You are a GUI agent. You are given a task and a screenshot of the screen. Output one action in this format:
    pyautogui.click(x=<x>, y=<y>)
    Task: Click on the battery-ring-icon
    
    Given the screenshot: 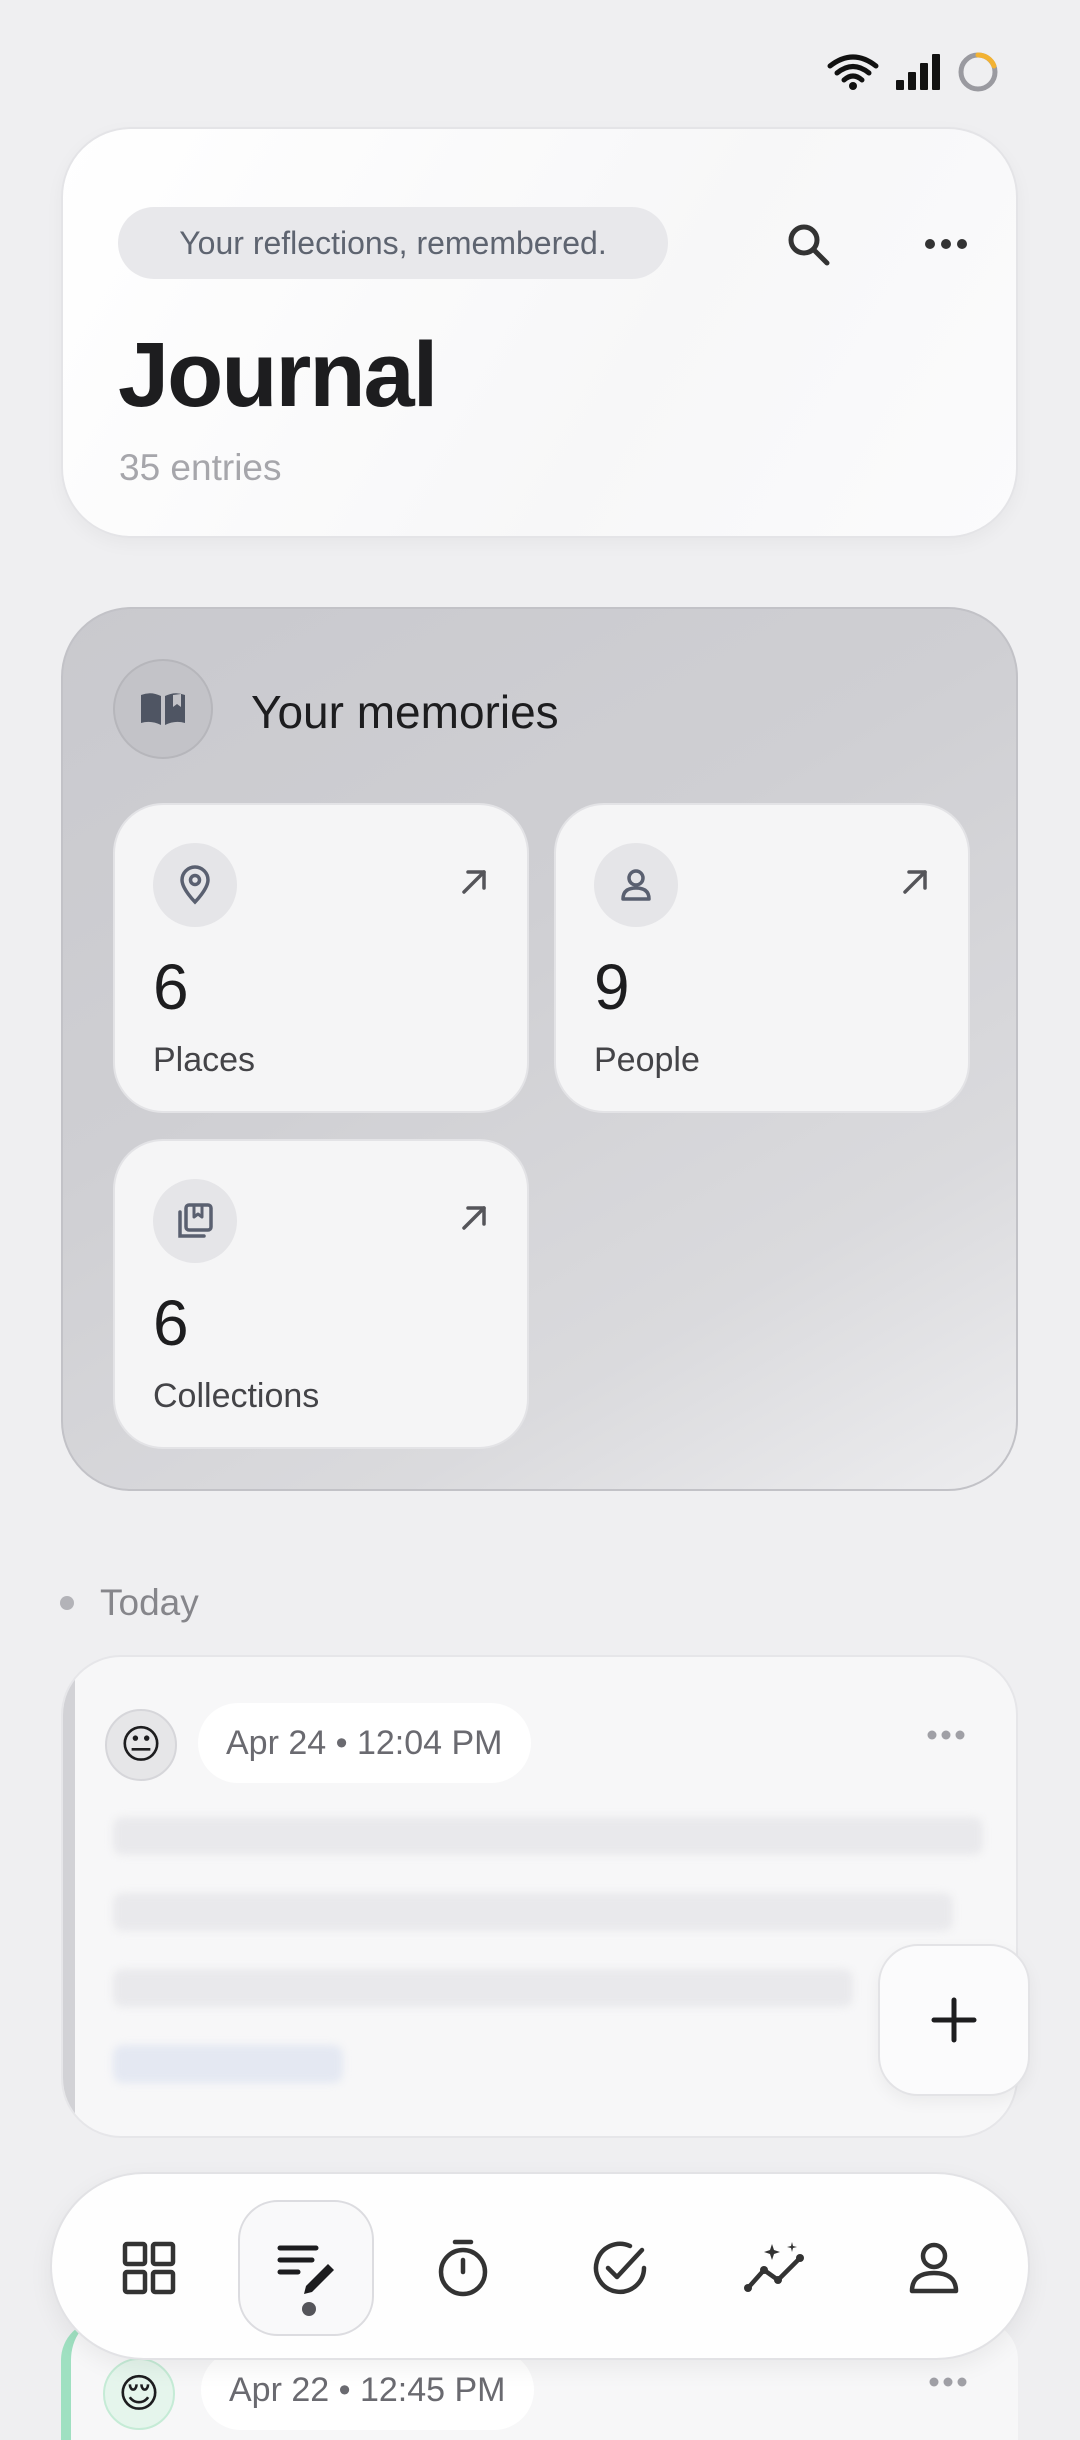 What is the action you would take?
    pyautogui.click(x=978, y=72)
    